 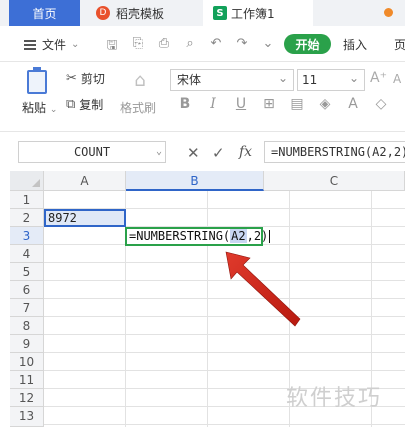 I want to click on cell-a2: 8972, so click(x=85, y=218).